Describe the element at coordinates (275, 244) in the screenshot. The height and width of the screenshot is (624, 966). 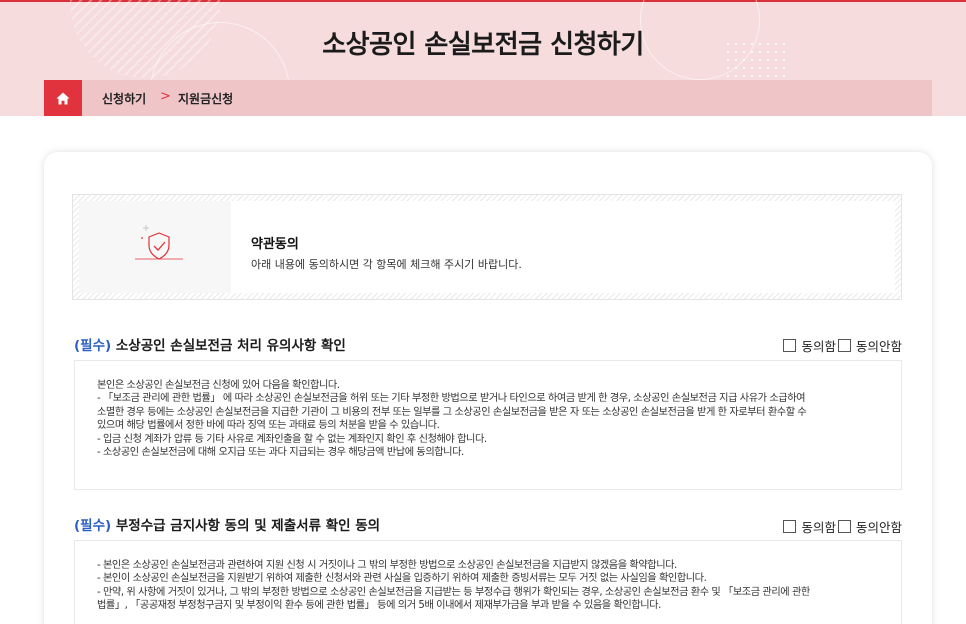
I see `terms-title: 약관동의` at that location.